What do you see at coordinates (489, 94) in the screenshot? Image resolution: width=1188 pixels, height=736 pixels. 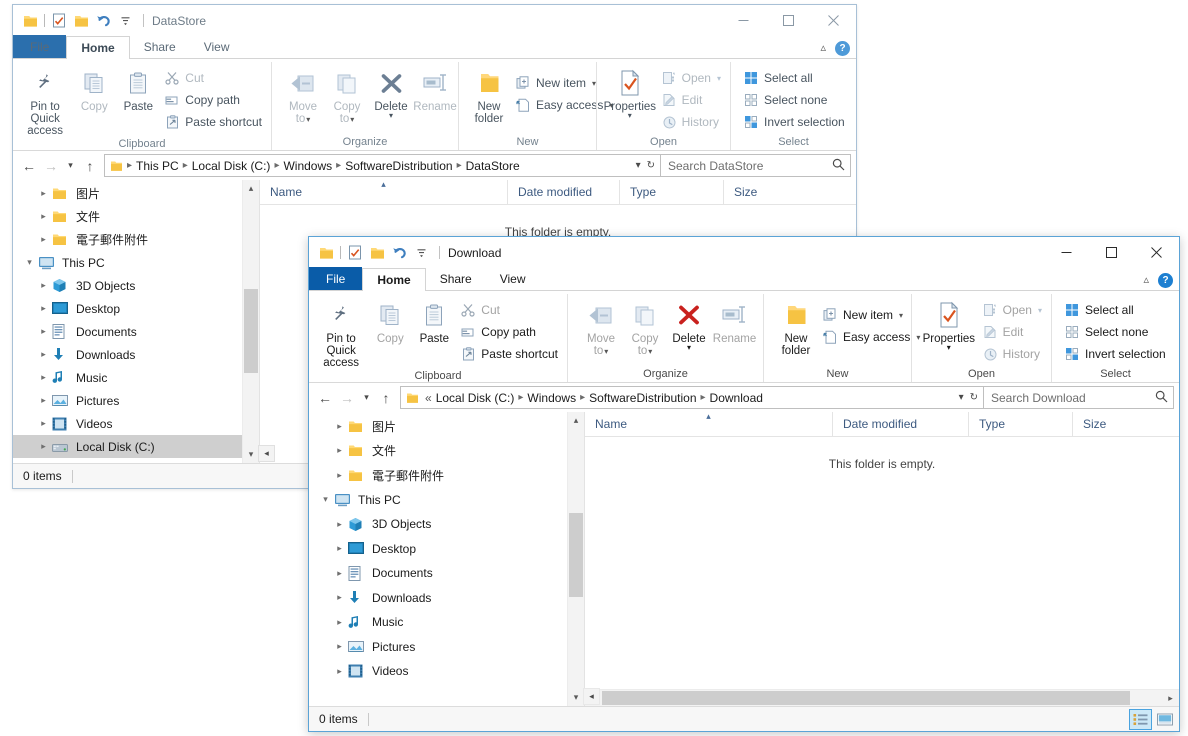 I see `new-folder-button: New folder` at bounding box center [489, 94].